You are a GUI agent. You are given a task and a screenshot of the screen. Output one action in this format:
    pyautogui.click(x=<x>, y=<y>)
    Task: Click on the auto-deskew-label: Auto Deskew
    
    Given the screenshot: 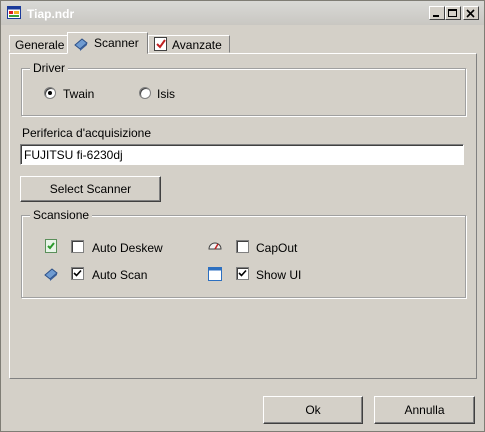 What is the action you would take?
    pyautogui.click(x=127, y=248)
    